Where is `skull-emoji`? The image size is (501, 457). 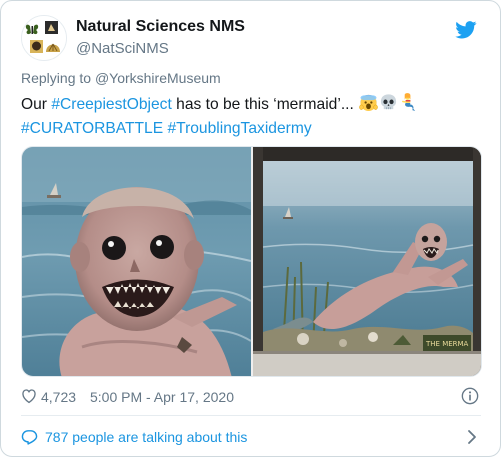 skull-emoji is located at coordinates (388, 102).